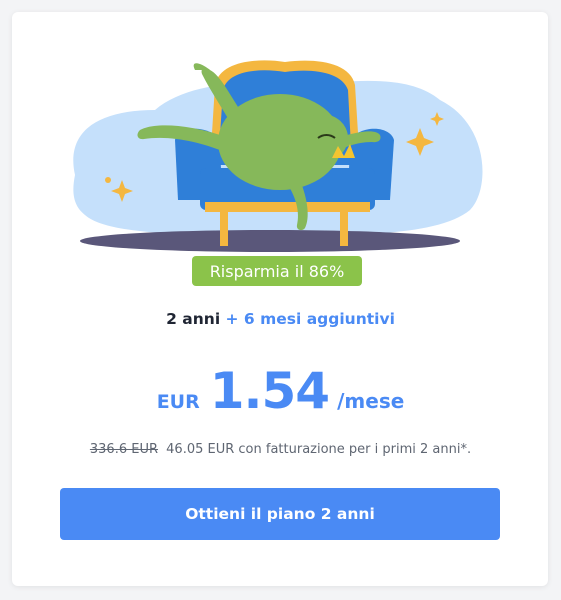 This screenshot has height=600, width=561. I want to click on billing-old-price: 336.6 EUR, so click(124, 449).